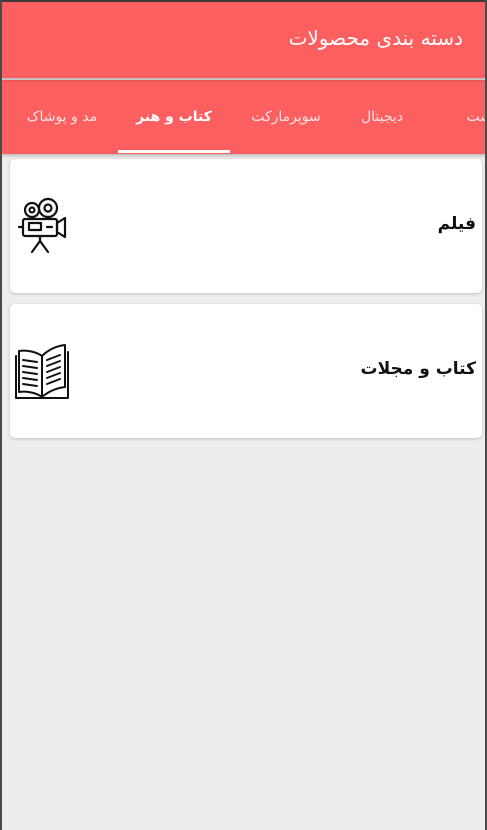 The height and width of the screenshot is (830, 487). What do you see at coordinates (174, 117) in the screenshot?
I see `tab-books-art: کتاب و هنر` at bounding box center [174, 117].